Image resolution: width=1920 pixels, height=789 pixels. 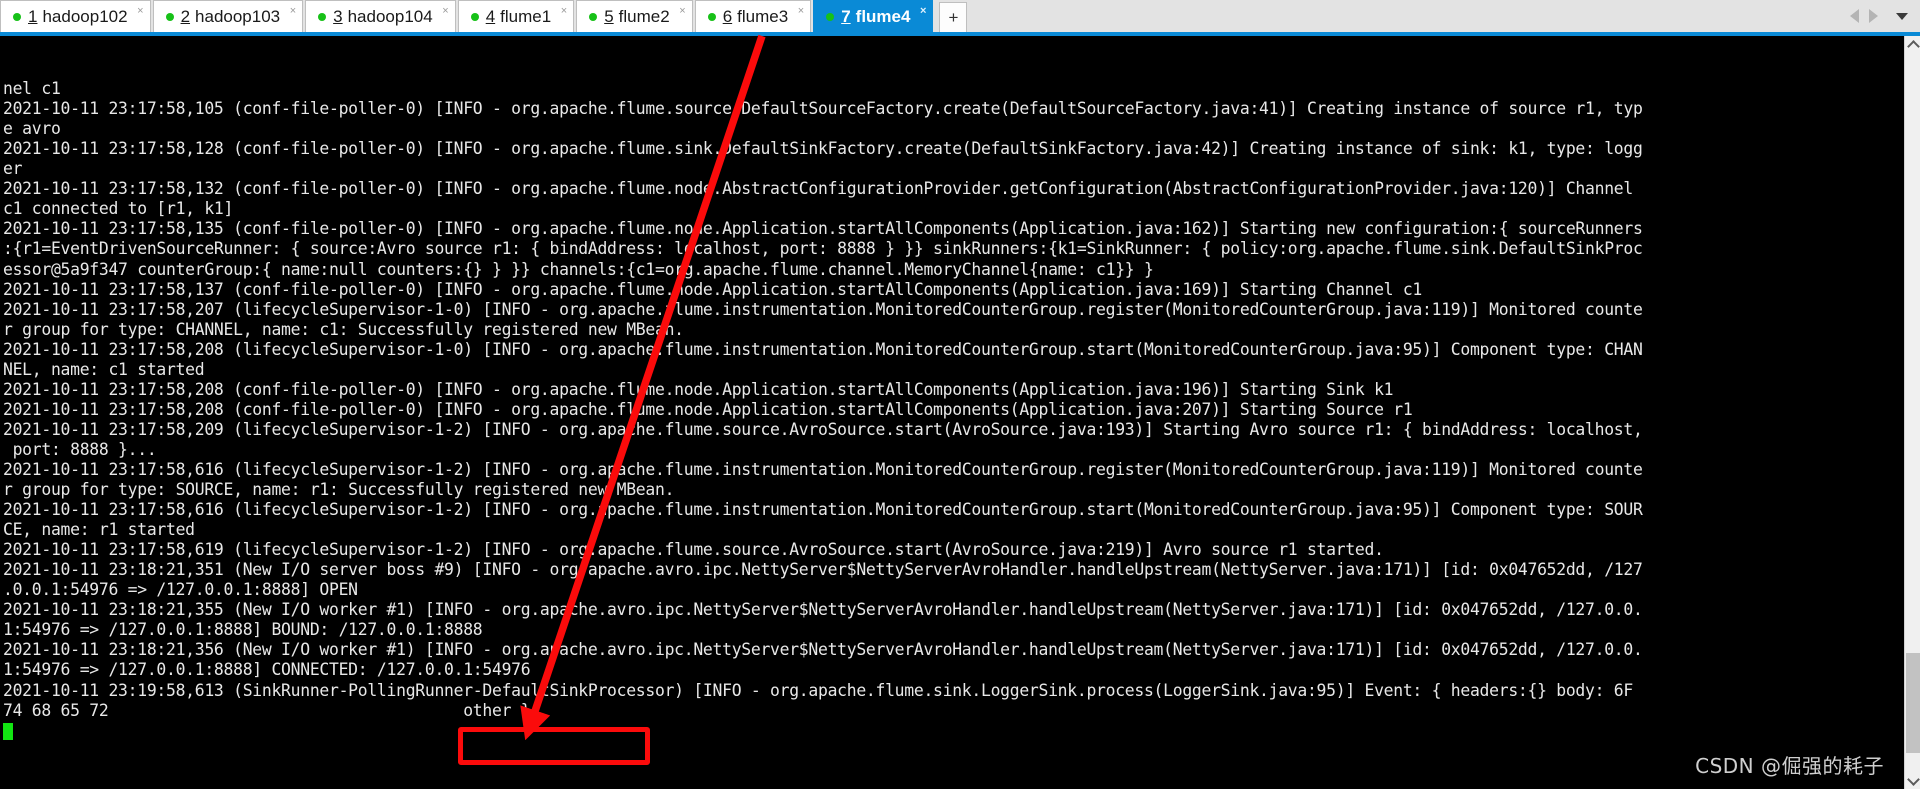 What do you see at coordinates (33, 16) in the screenshot?
I see `tab-index-label: 1` at bounding box center [33, 16].